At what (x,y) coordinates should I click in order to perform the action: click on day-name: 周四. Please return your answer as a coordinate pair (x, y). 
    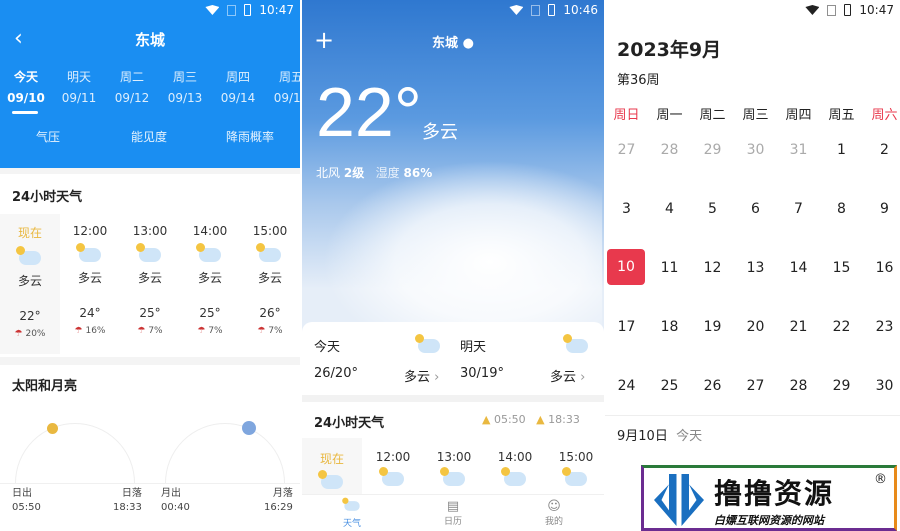
    Looking at the image, I should click on (237, 77).